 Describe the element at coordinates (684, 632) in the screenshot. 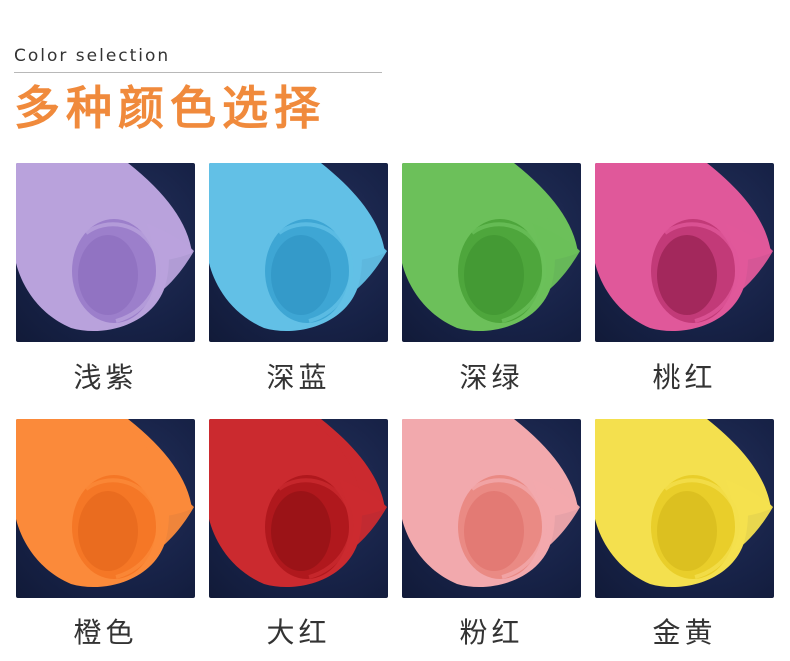

I see `swatch-label-golden-yellow: 金黄` at that location.